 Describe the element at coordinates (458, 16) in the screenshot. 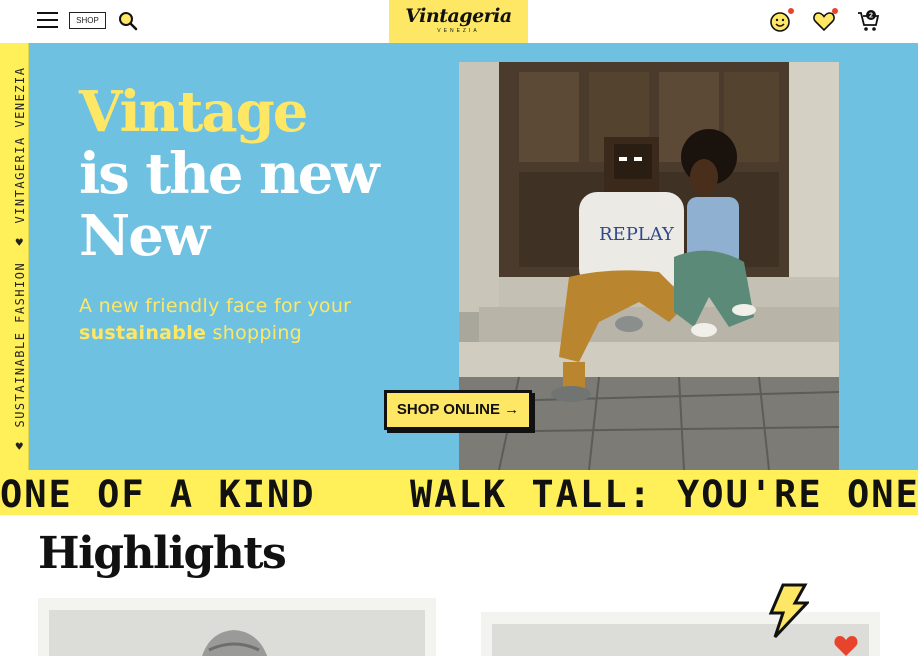

I see `logo-text: Vintageria` at that location.